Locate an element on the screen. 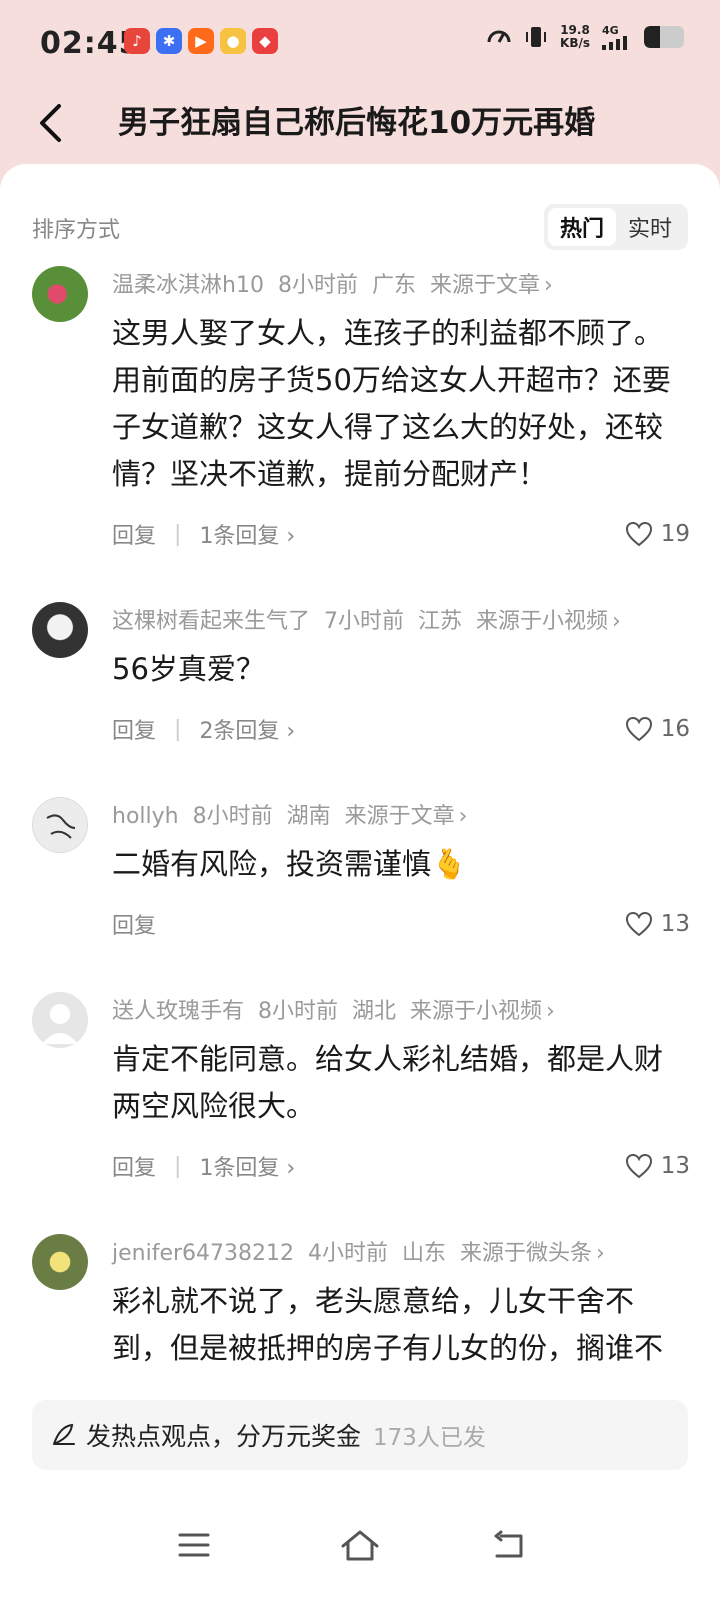 Image resolution: width=720 pixels, height=1608 pixels. comment-meta: hollyh 8小时前 湖南 来源于文章 › is located at coordinates (401, 817).